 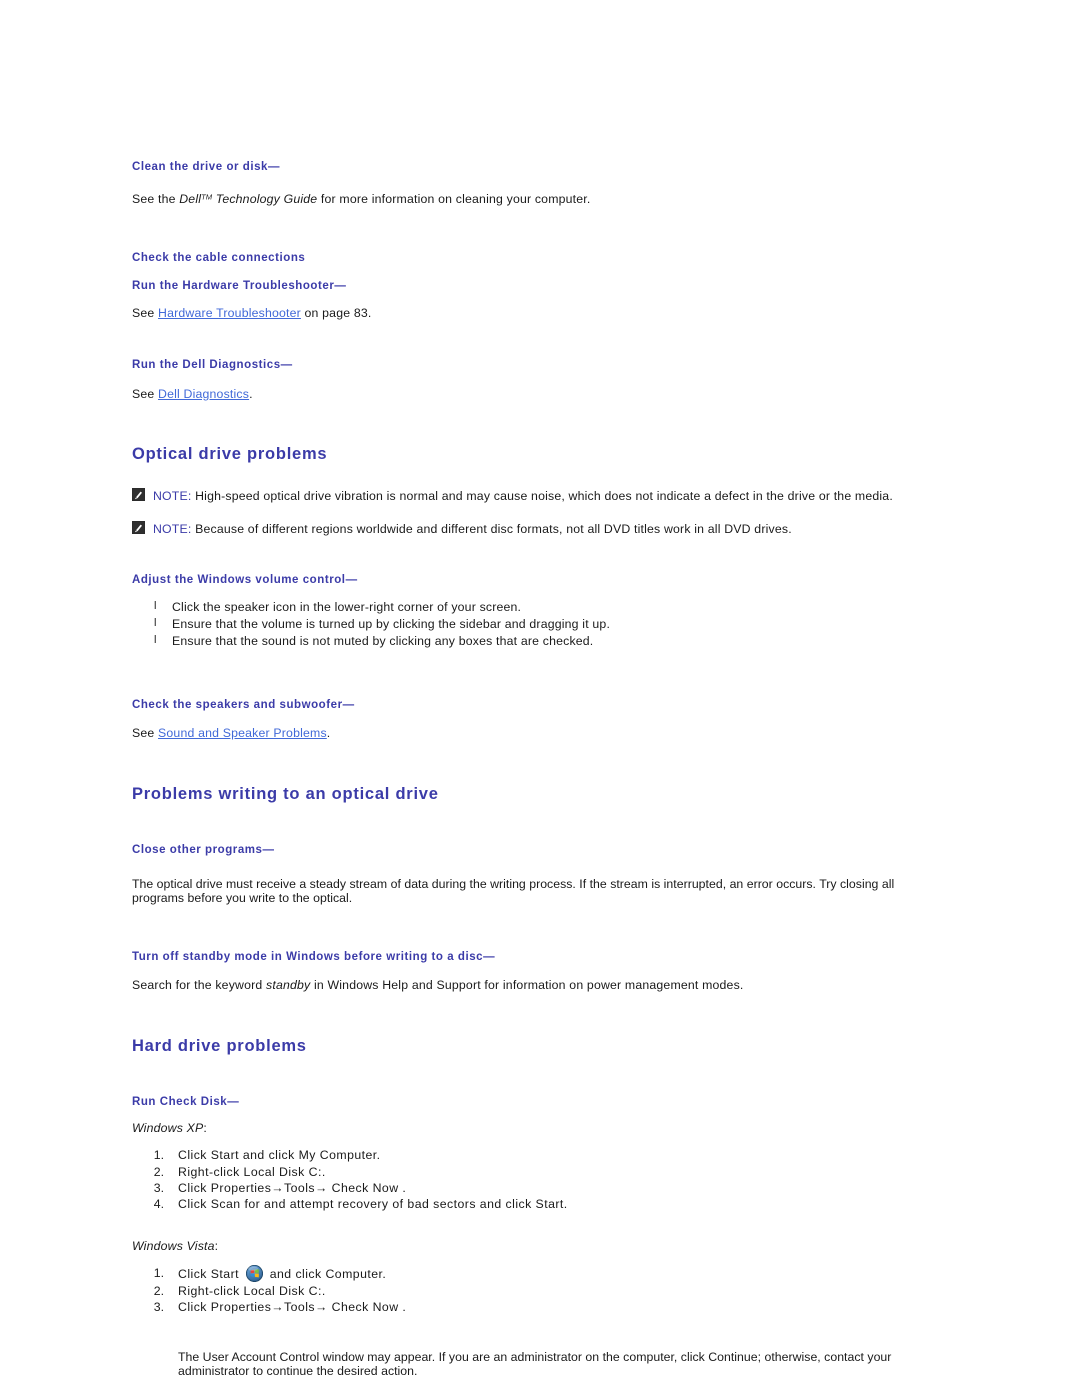 I want to click on page-title-optical-write-problems: Problems writing to an optical drive, so click(x=285, y=793).